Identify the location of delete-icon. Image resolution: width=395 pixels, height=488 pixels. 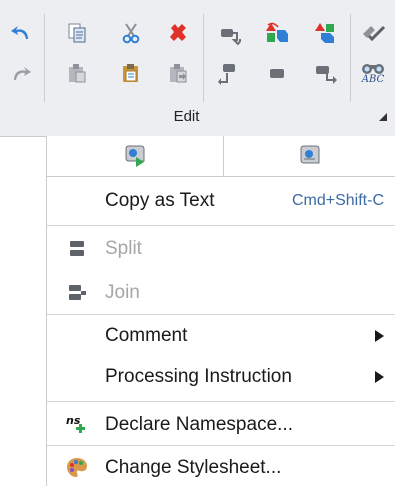
(178, 32).